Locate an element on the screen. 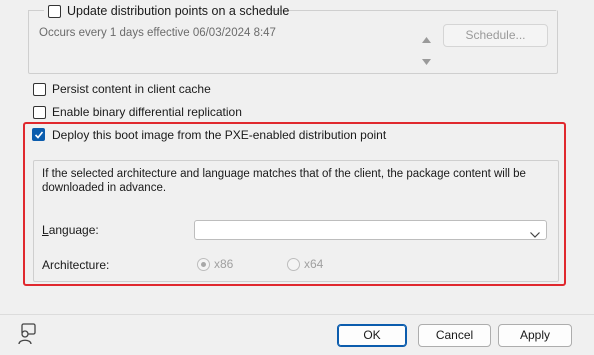 Image resolution: width=594 pixels, height=355 pixels. apply-button: Apply is located at coordinates (535, 335).